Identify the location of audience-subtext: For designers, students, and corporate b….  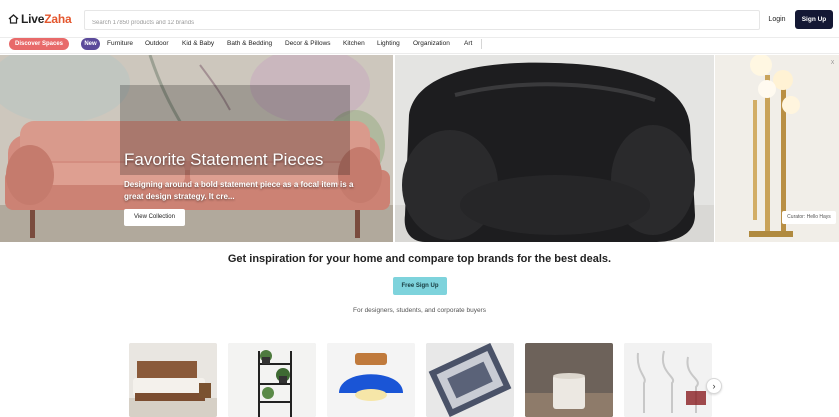
(419, 310).